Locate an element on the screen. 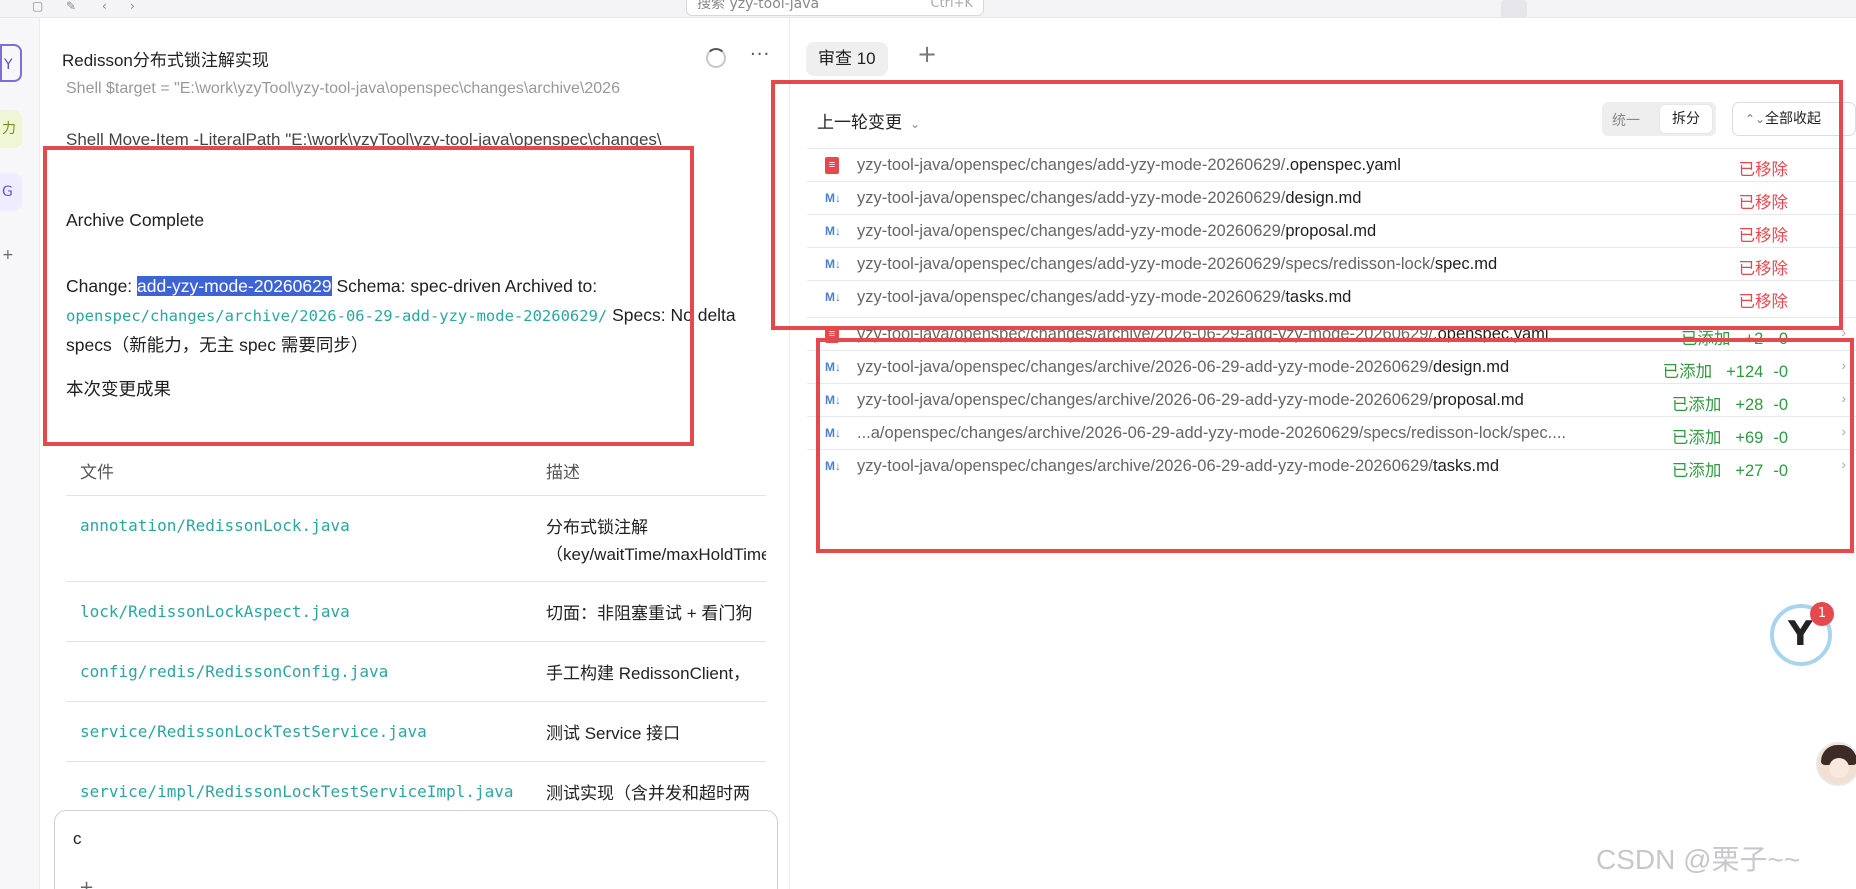 The image size is (1856, 889). file-name: tasks.md is located at coordinates (1318, 297).